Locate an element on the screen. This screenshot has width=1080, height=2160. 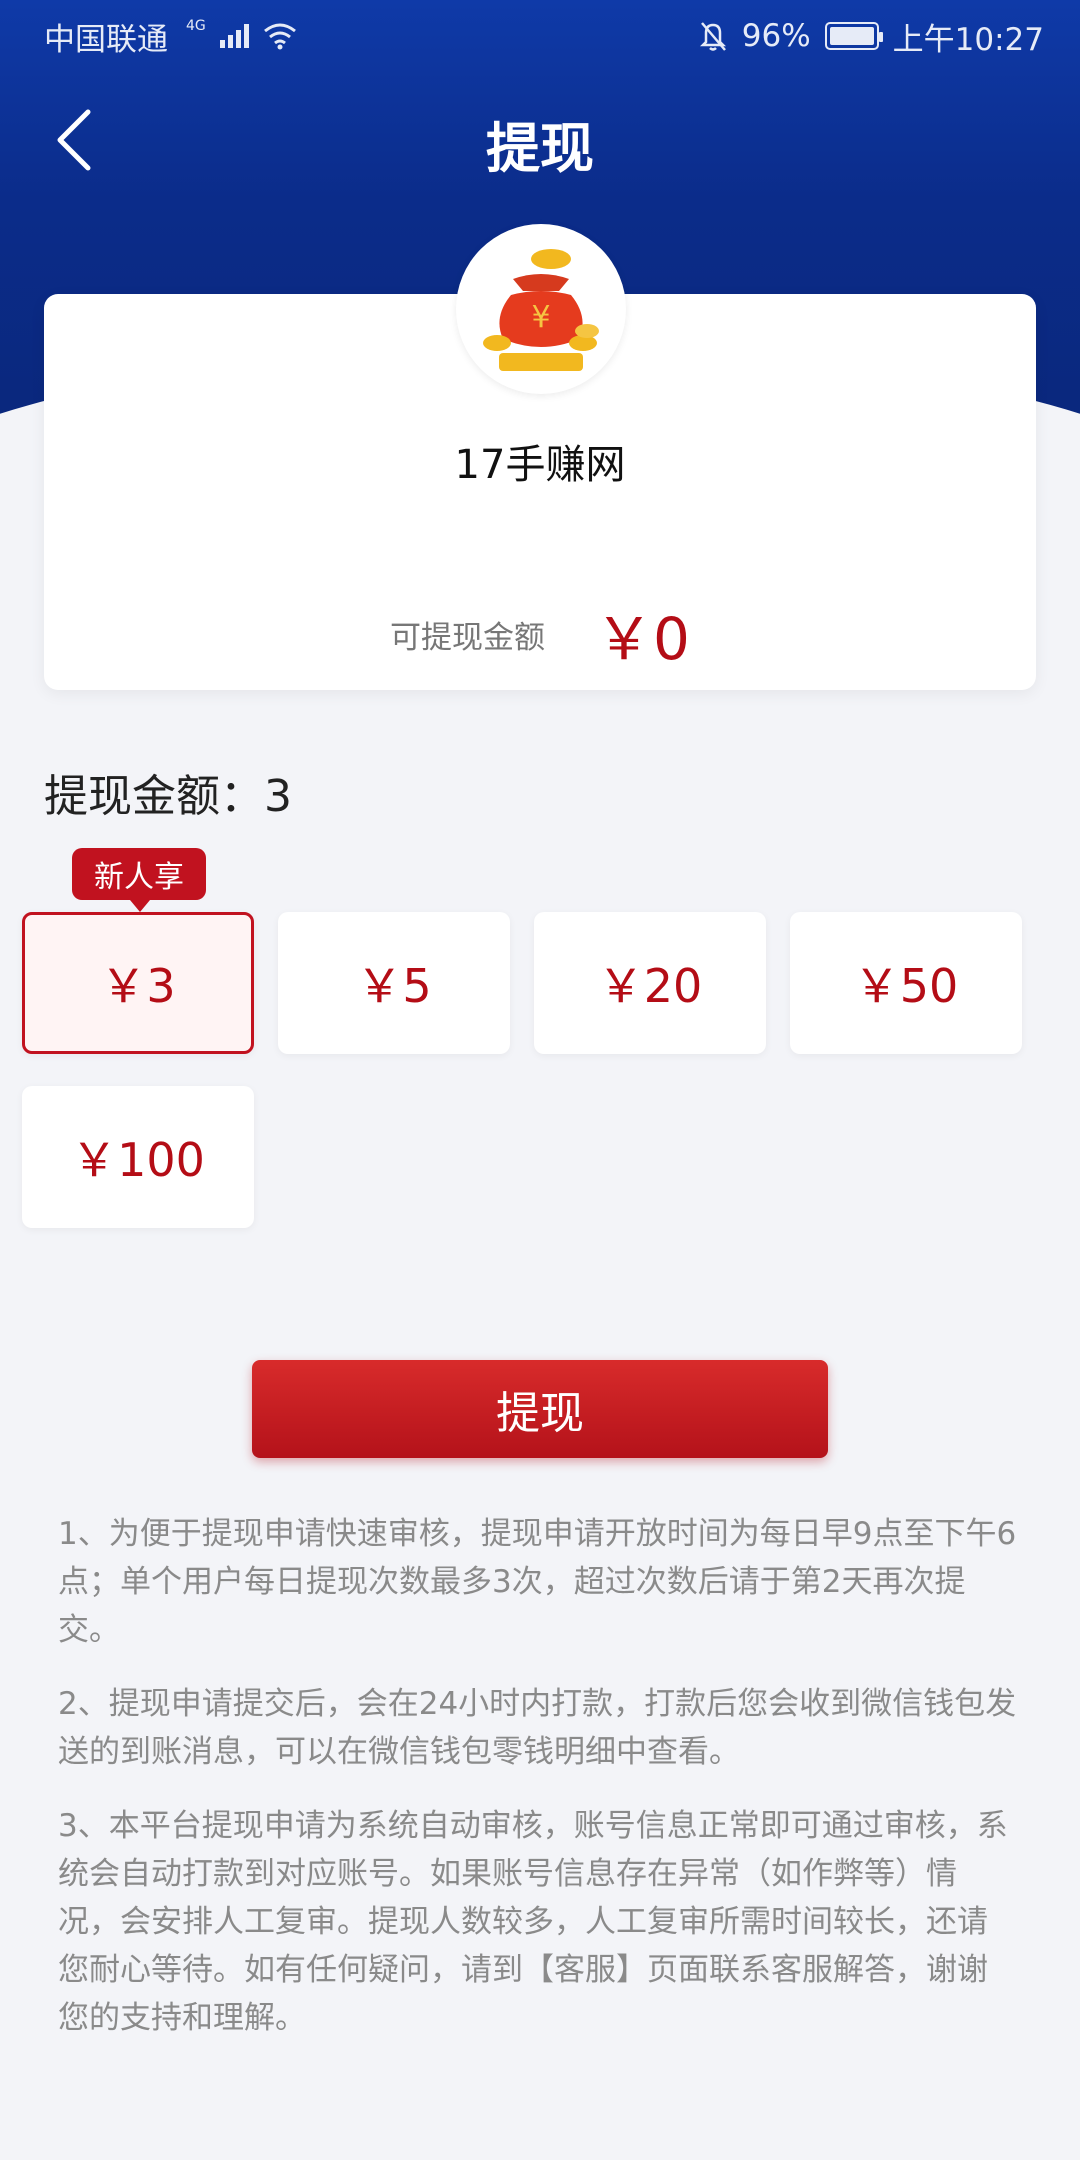
carrier-label: 中国联通 is located at coordinates (106, 39).